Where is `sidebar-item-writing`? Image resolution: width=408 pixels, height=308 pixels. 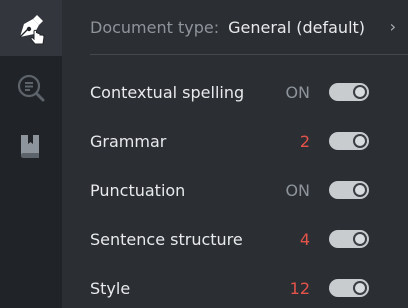
sidebar-item-writing is located at coordinates (31, 28).